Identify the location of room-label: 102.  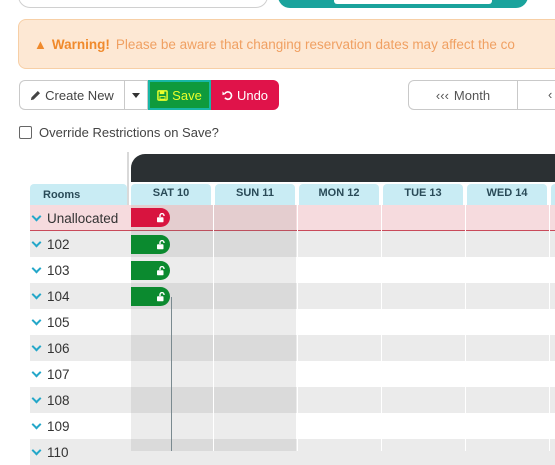
(58, 244).